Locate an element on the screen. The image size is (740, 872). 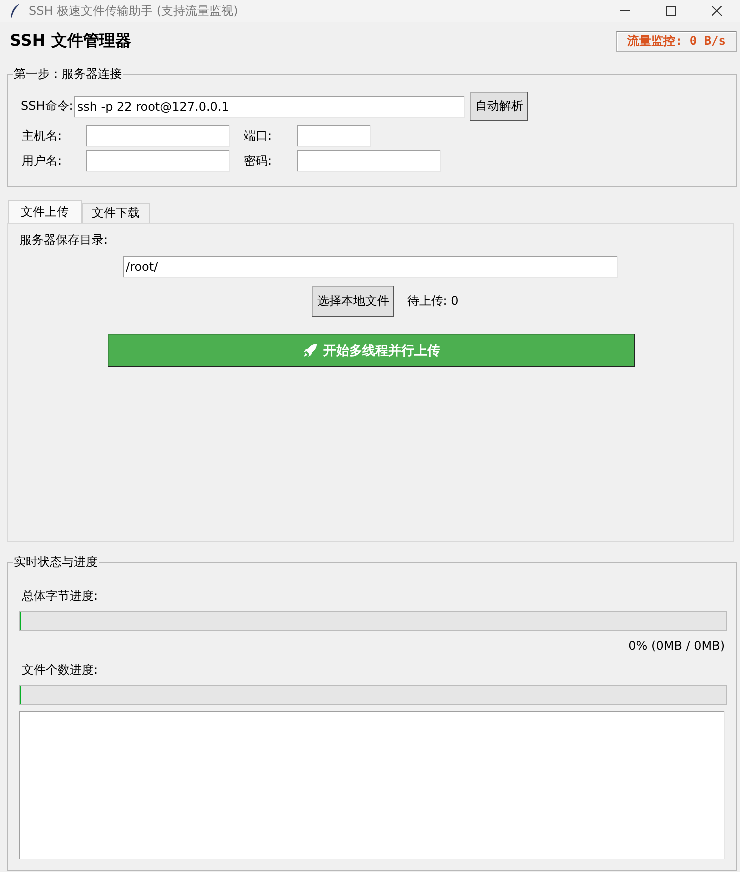
ssh-command-field: ssh -p 22 root@127.0.0.1 is located at coordinates (270, 107).